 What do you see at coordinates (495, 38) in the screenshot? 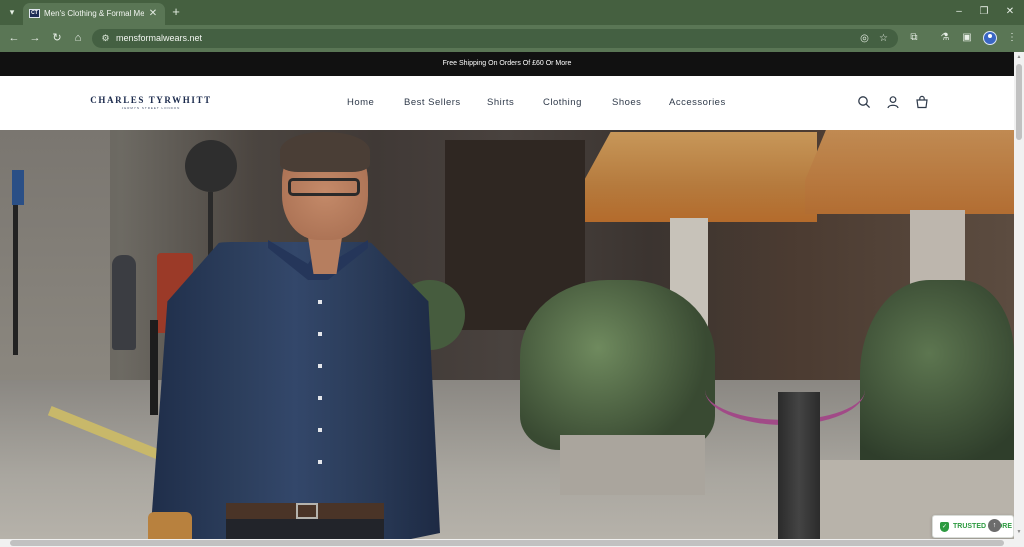
I see `address-bar: ⚙ mensformalwears.net ◎ ☆` at bounding box center [495, 38].